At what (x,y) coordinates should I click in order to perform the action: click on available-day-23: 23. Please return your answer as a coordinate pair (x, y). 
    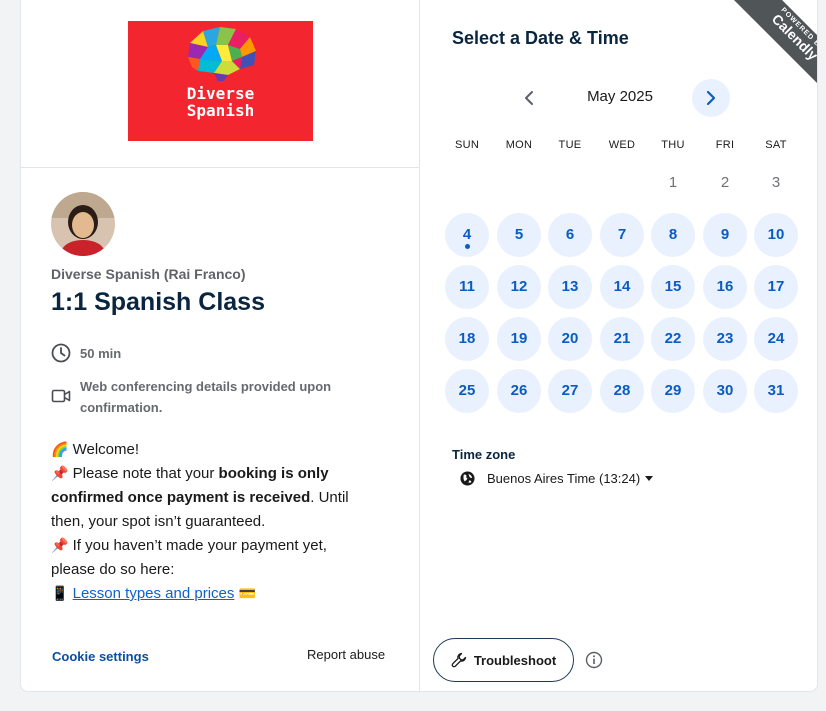
    Looking at the image, I should click on (725, 339).